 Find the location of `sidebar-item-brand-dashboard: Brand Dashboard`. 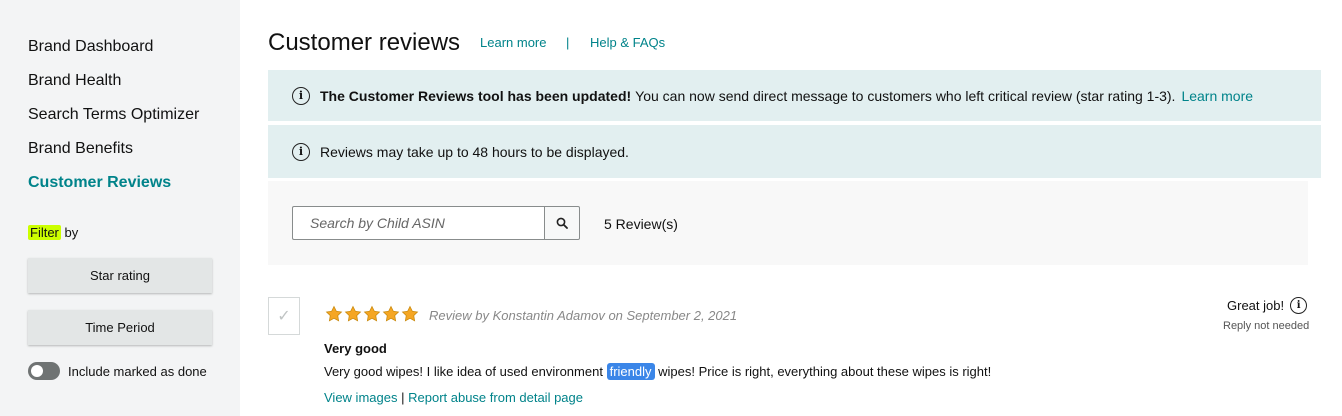

sidebar-item-brand-dashboard: Brand Dashboard is located at coordinates (90, 47).